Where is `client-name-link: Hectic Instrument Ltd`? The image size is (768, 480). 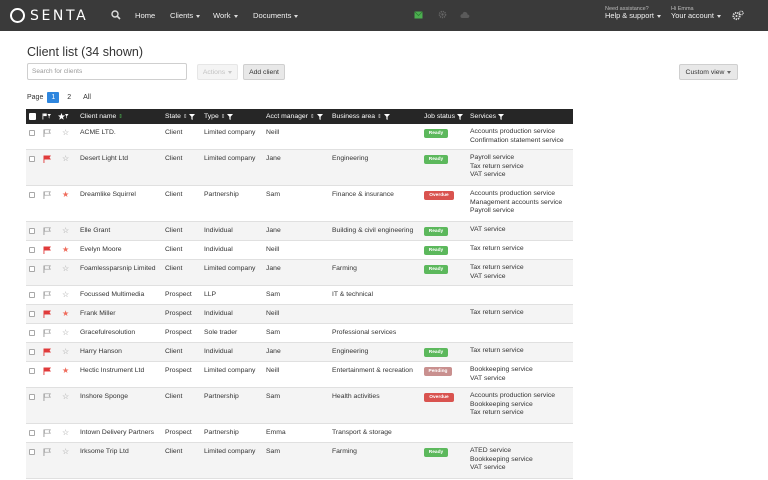 client-name-link: Hectic Instrument Ltd is located at coordinates (112, 370).